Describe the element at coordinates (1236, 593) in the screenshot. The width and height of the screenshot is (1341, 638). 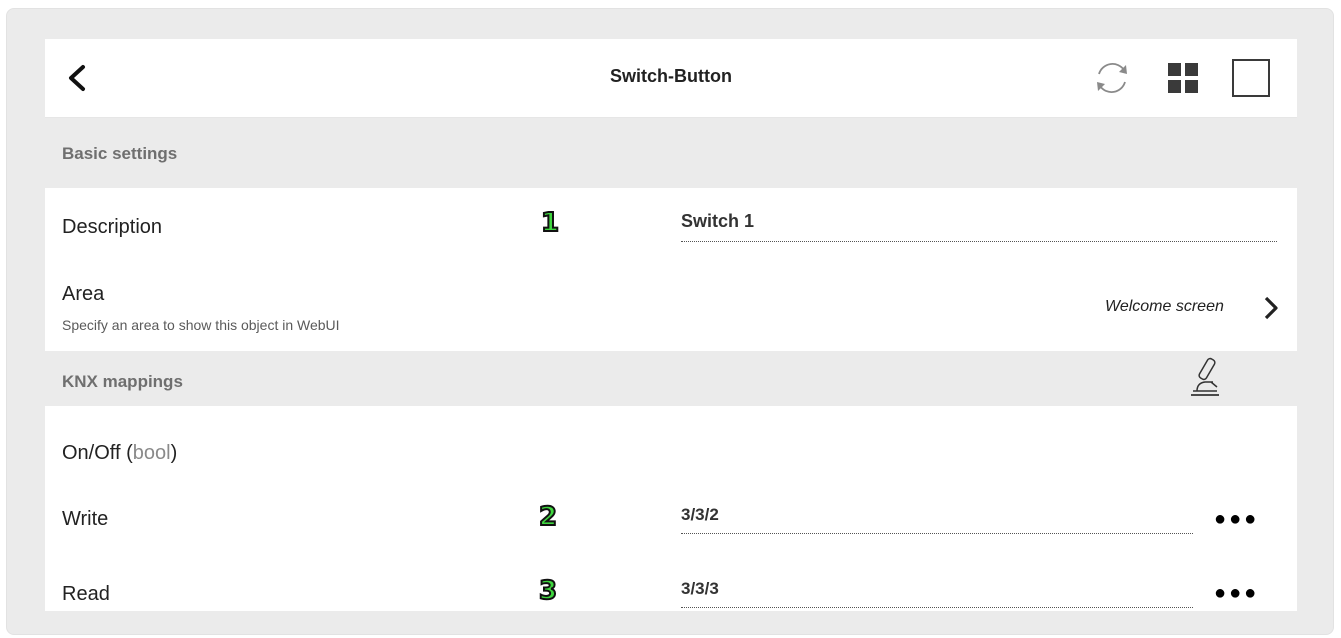
I see `read-more-button: ●●●` at that location.